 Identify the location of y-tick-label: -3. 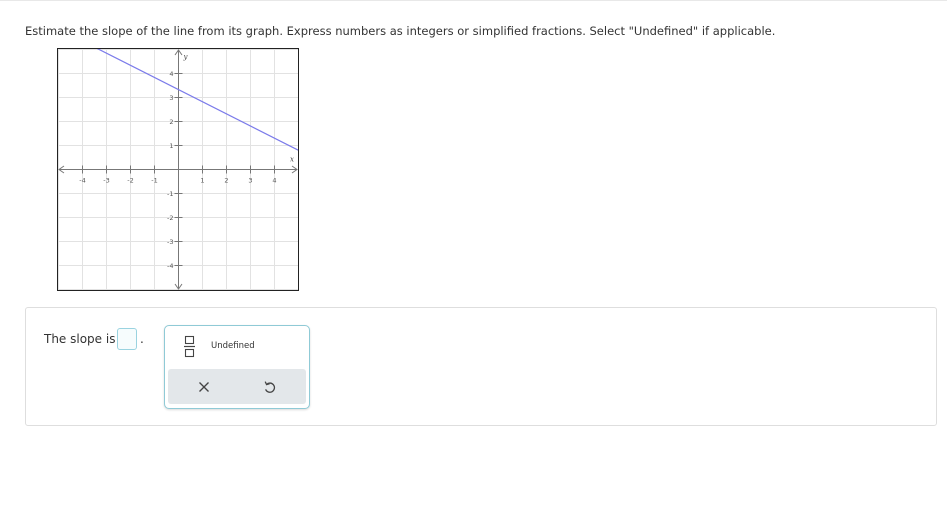
(170, 242).